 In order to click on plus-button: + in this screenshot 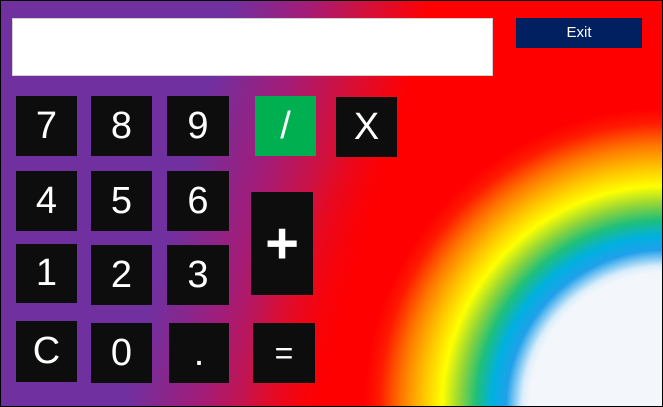, I will do `click(282, 243)`.